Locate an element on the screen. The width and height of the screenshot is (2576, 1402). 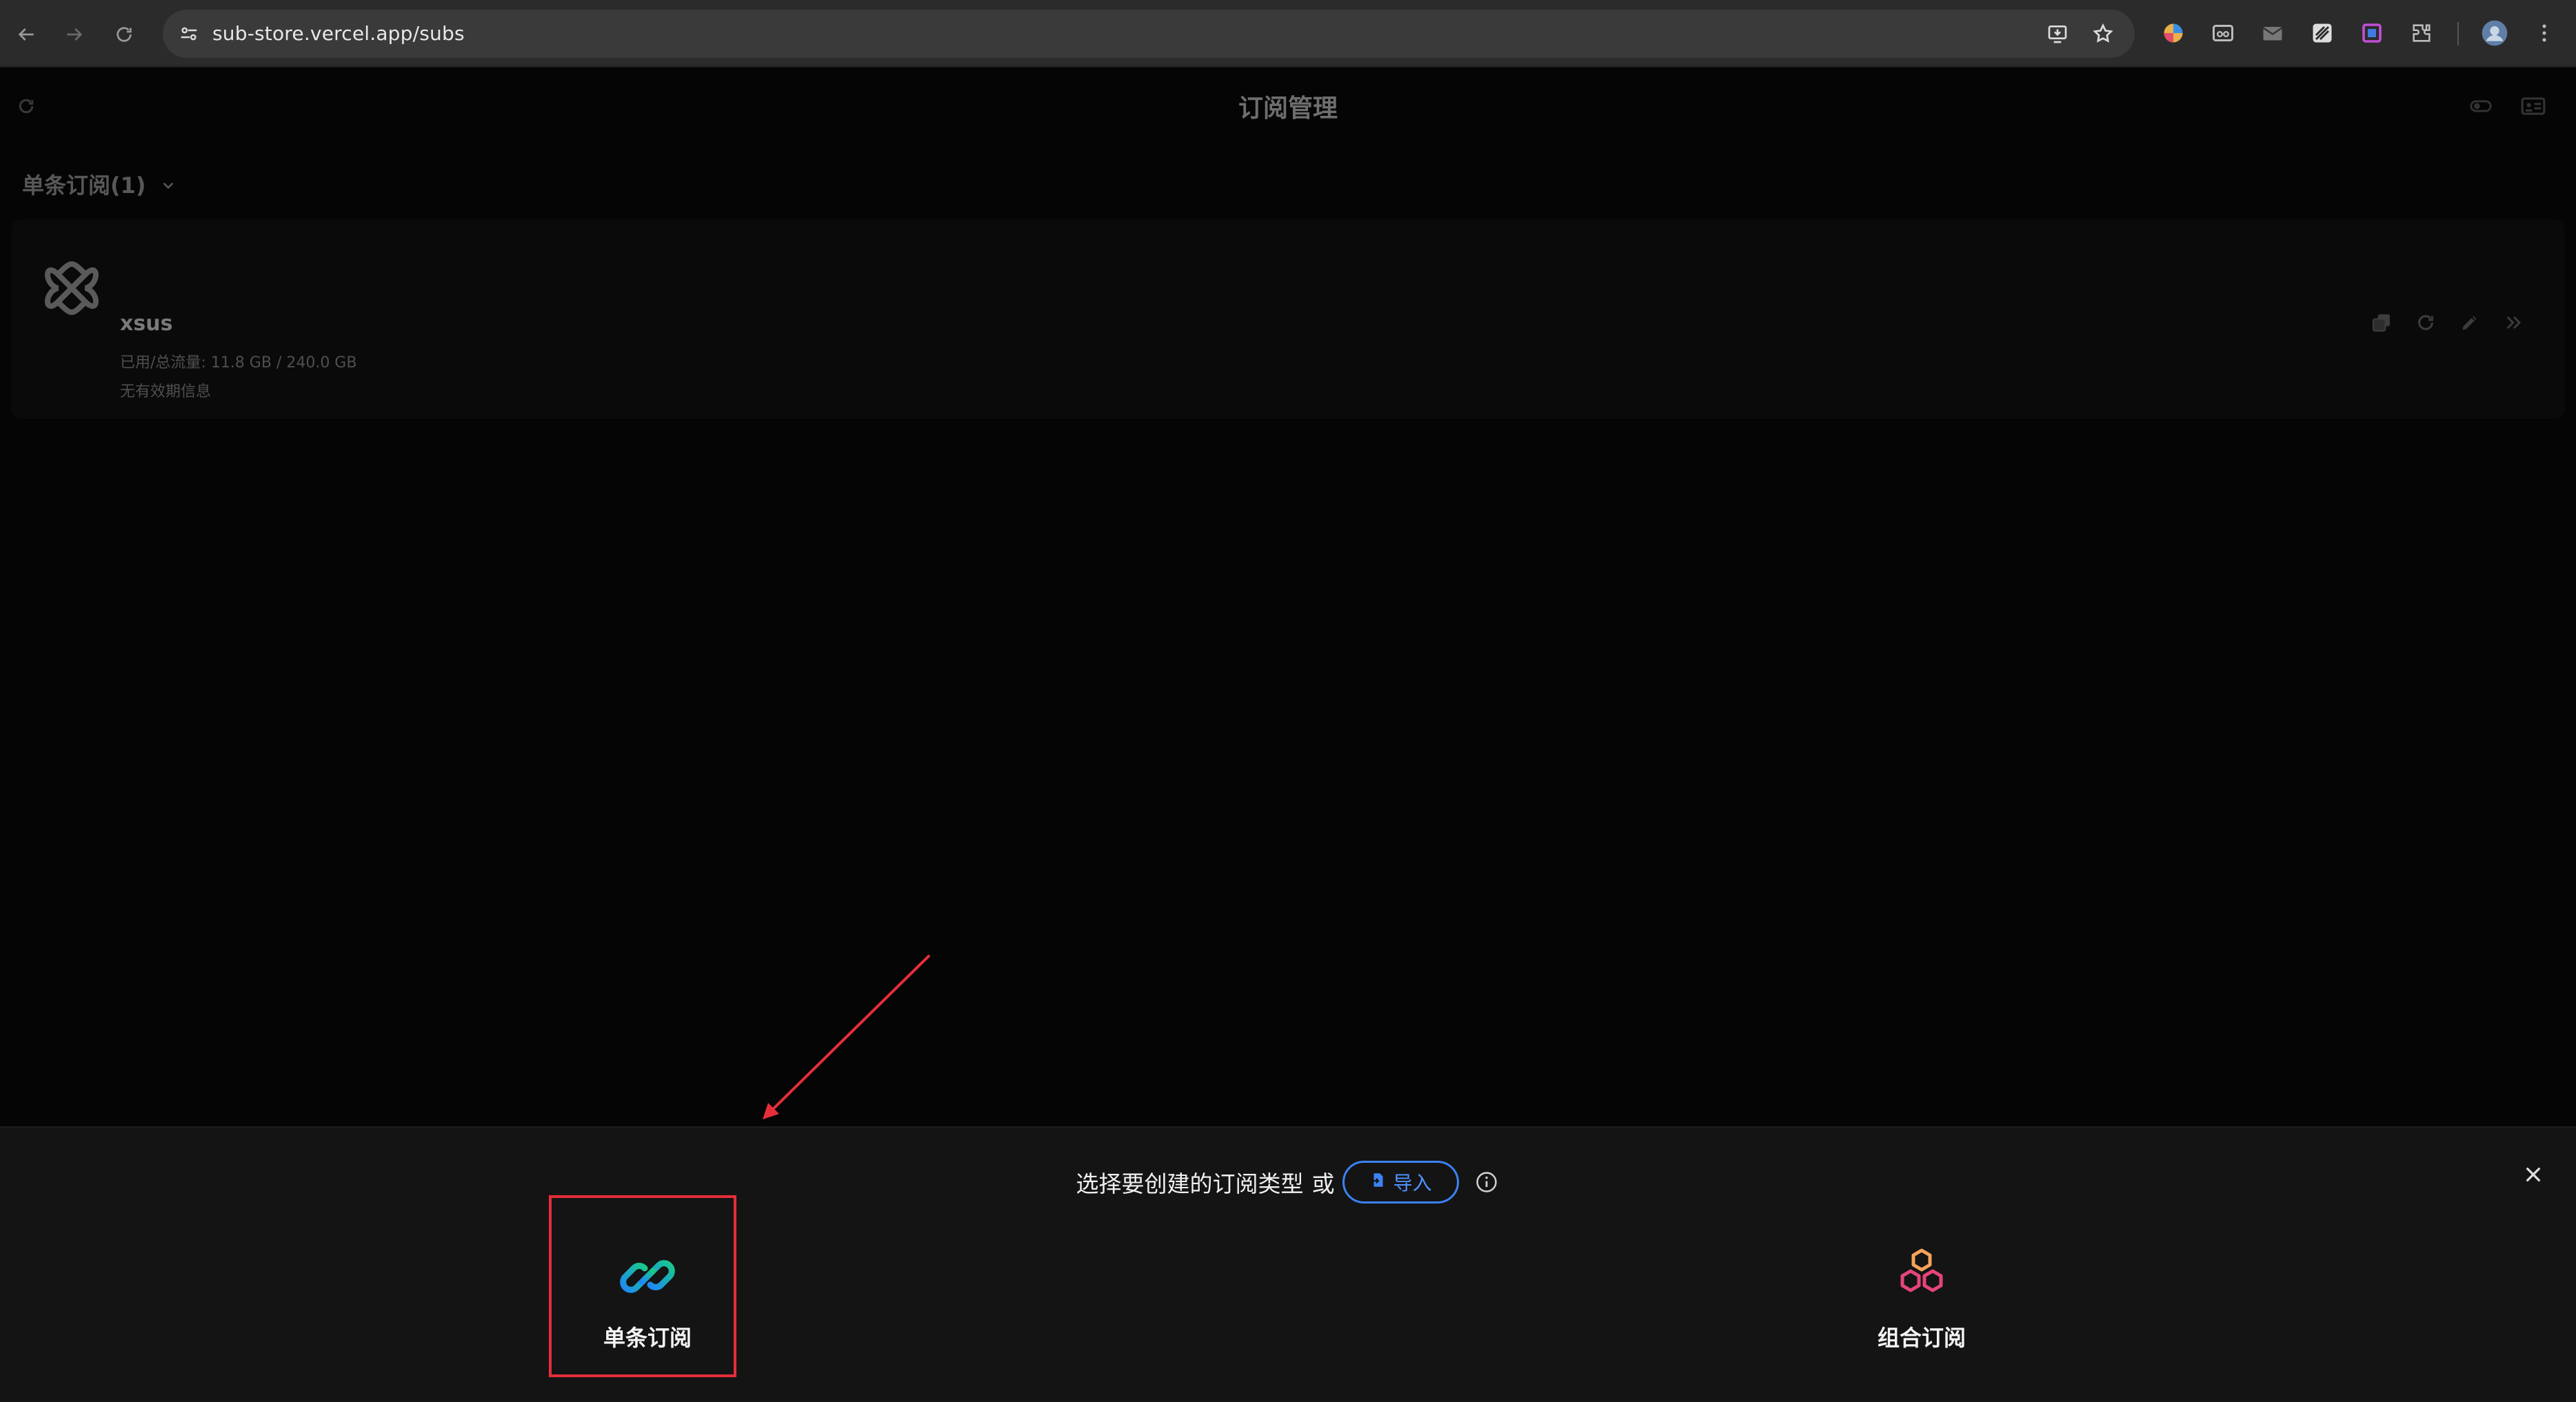
close-icon is located at coordinates (2533, 1174).